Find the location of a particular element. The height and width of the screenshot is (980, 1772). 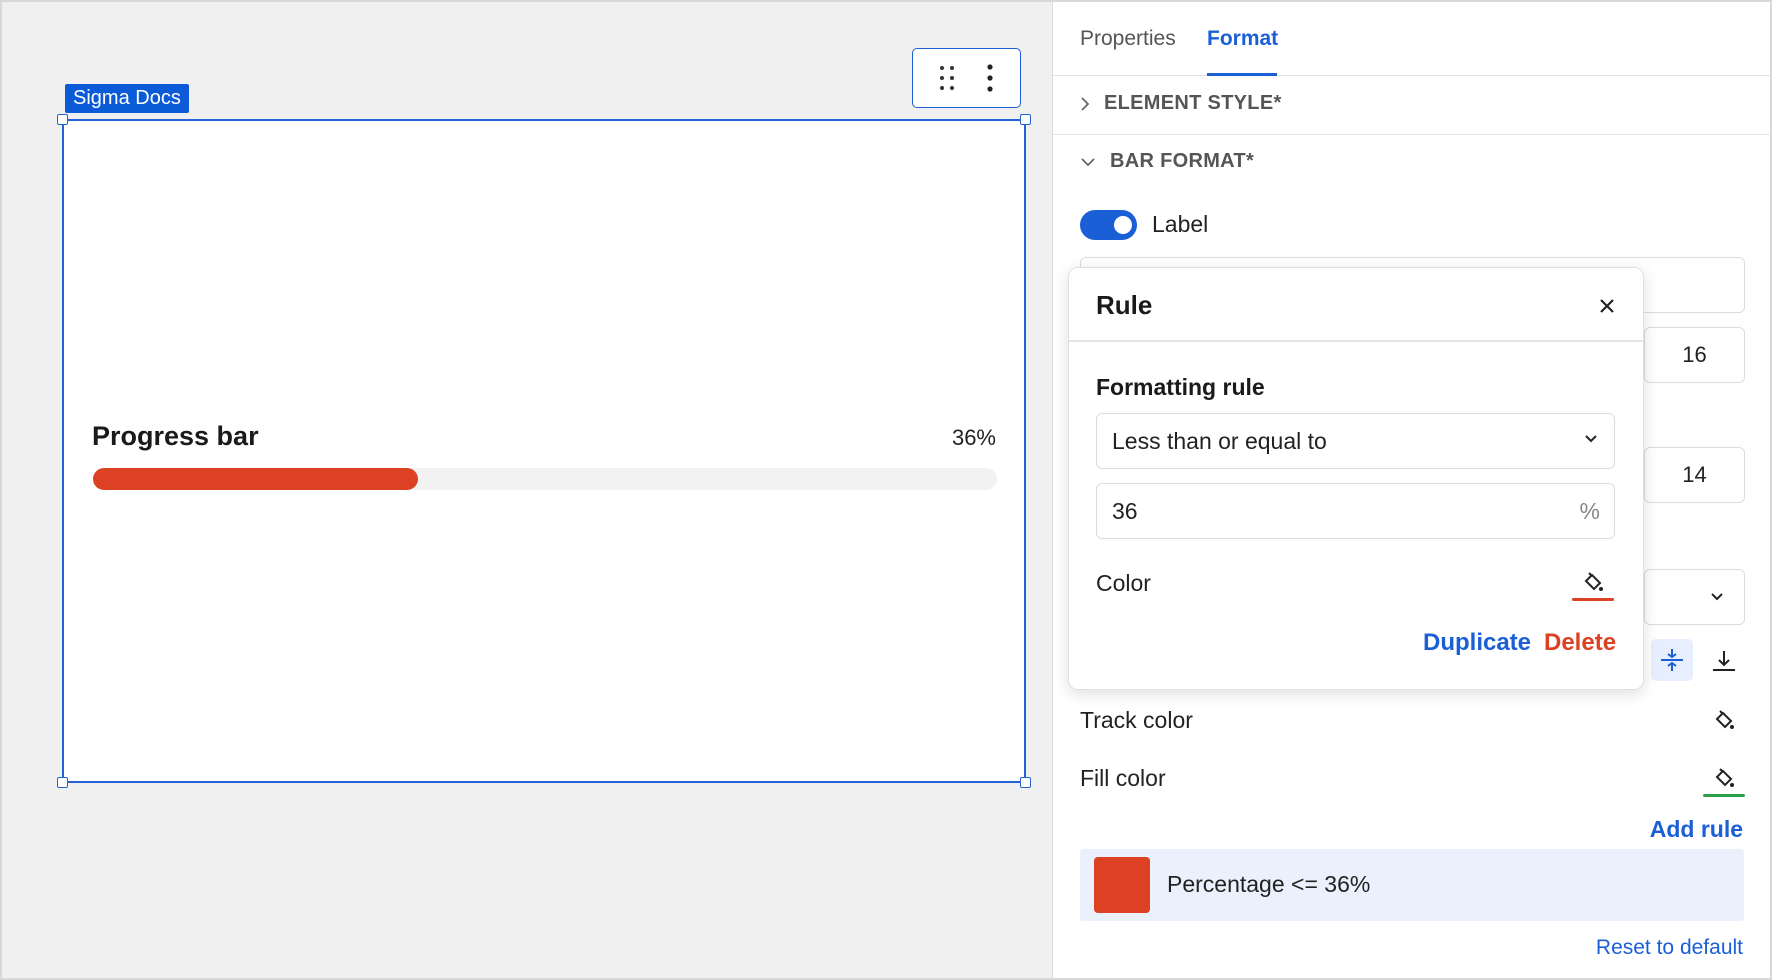

more-options-icon is located at coordinates (990, 78).